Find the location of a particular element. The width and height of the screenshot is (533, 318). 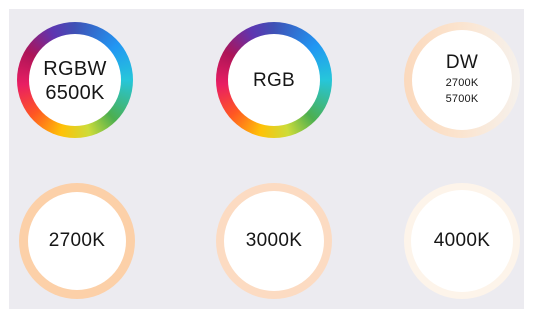

3000k-option: 3000K is located at coordinates (274, 241).